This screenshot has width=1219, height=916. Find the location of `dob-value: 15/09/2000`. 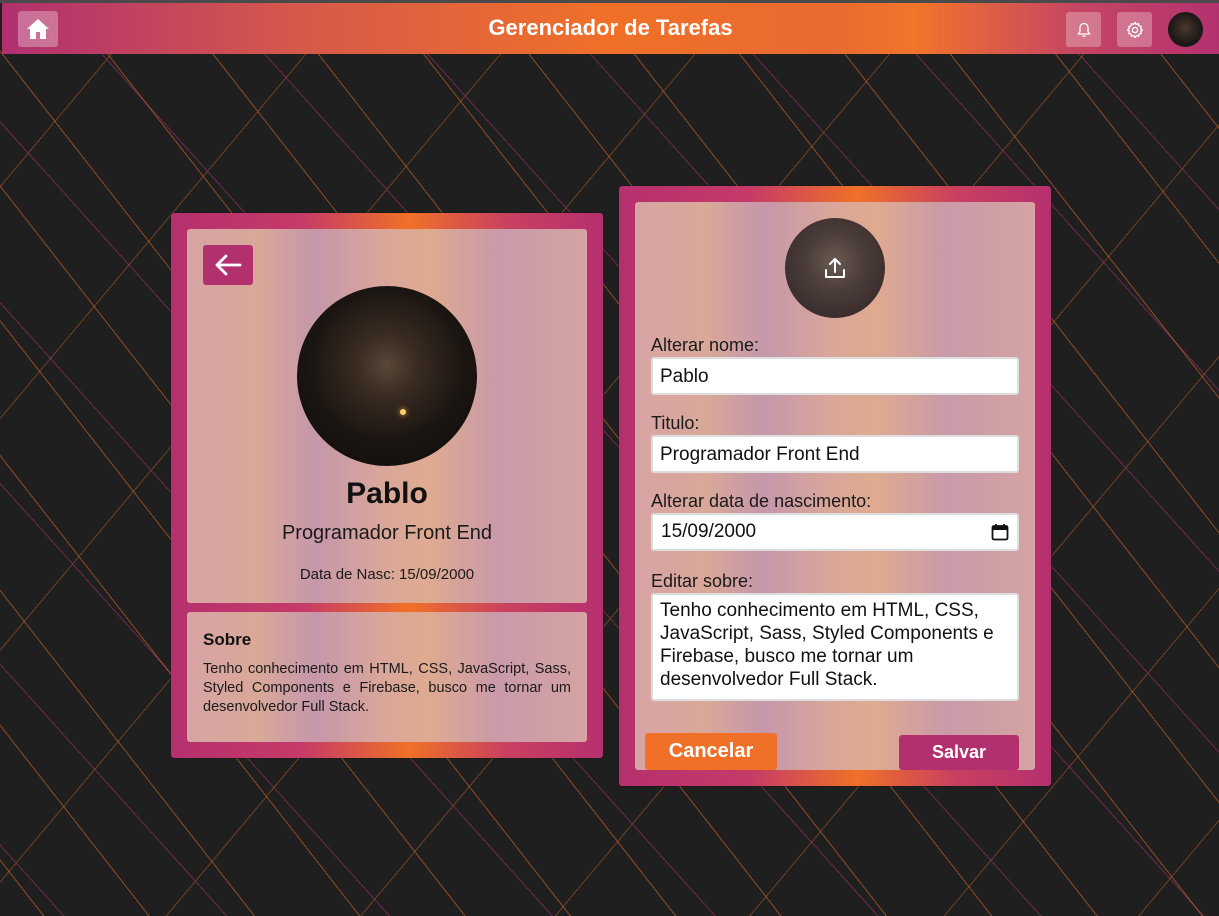

dob-value: 15/09/2000 is located at coordinates (709, 531).